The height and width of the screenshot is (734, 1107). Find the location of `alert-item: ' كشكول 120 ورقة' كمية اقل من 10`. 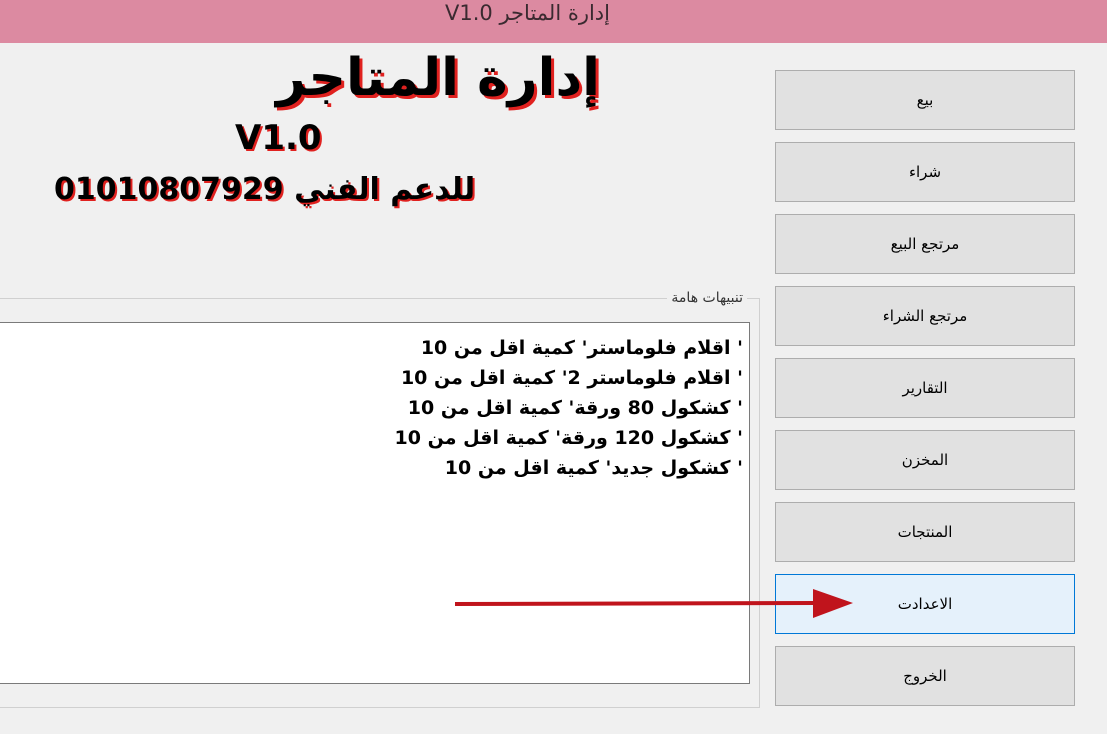

alert-item: ' كشكول 120 ورقة' كمية اقل من 10 is located at coordinates (568, 438).